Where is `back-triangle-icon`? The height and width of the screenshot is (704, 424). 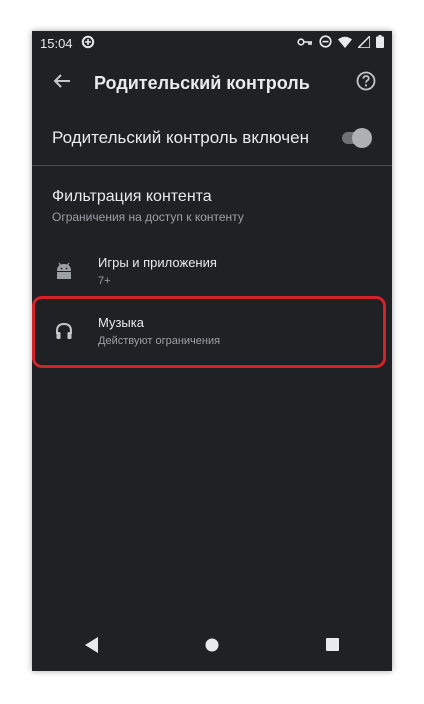 back-triangle-icon is located at coordinates (92, 647).